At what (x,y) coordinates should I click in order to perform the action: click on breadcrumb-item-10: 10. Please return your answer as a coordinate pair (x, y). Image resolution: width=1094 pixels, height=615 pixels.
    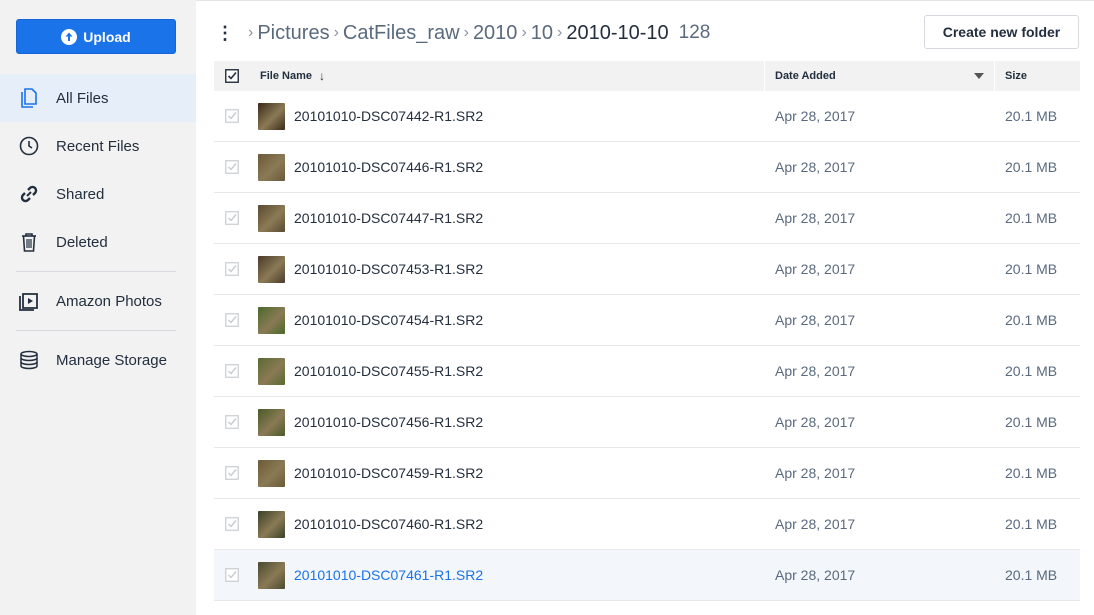
    Looking at the image, I should click on (542, 33).